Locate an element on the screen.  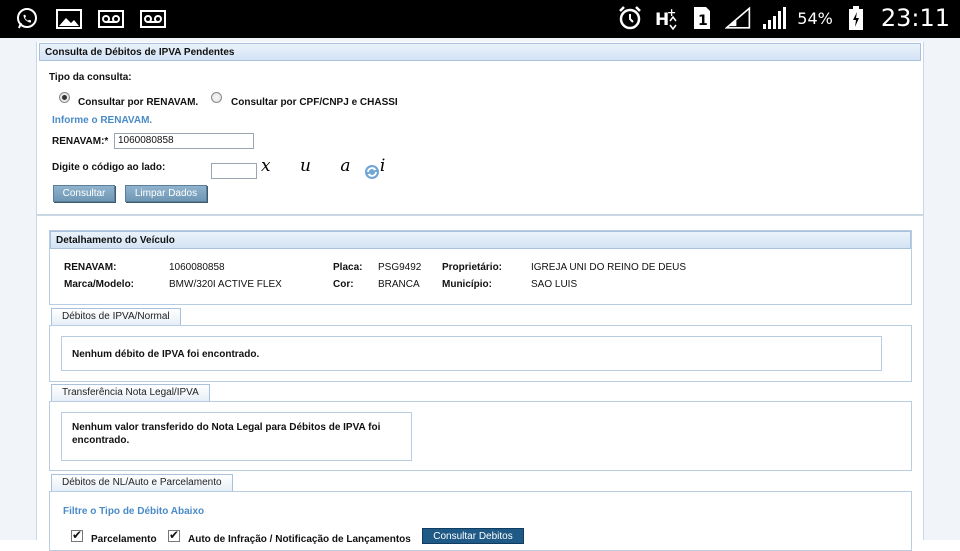
parcelamento-checkbox is located at coordinates (77, 535).